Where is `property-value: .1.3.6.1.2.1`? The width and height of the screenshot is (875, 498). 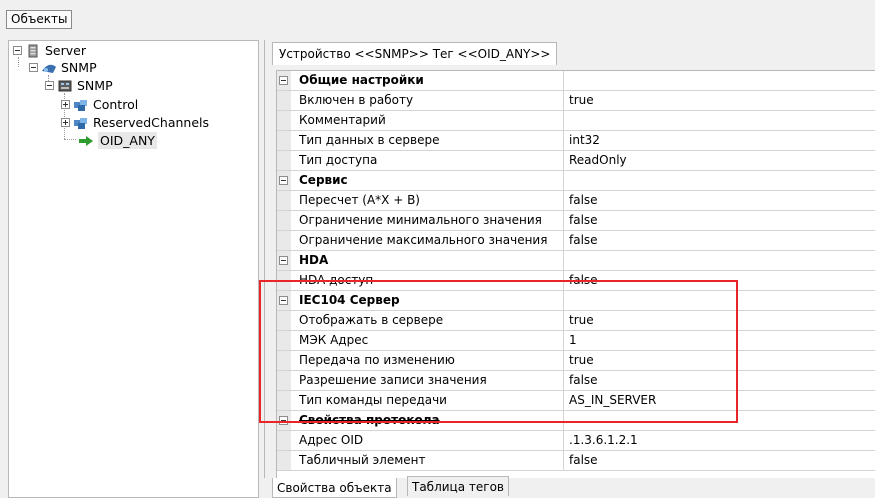
property-value: .1.3.6.1.2.1 is located at coordinates (720, 440).